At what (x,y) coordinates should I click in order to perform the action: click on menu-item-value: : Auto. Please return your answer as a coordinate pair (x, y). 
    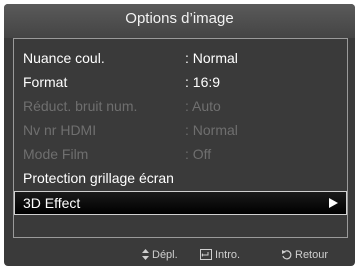
    Looking at the image, I should click on (203, 106).